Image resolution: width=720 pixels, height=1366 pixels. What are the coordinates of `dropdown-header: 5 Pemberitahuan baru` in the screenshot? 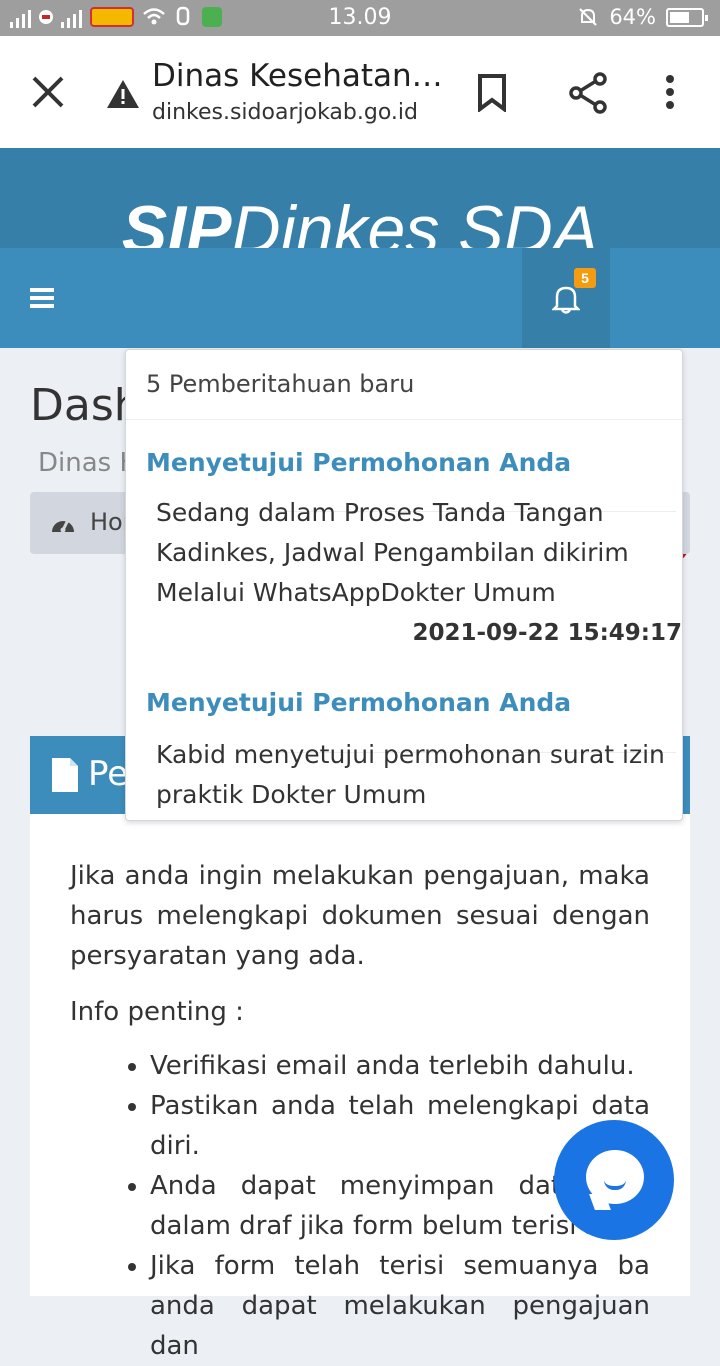 It's located at (404, 385).